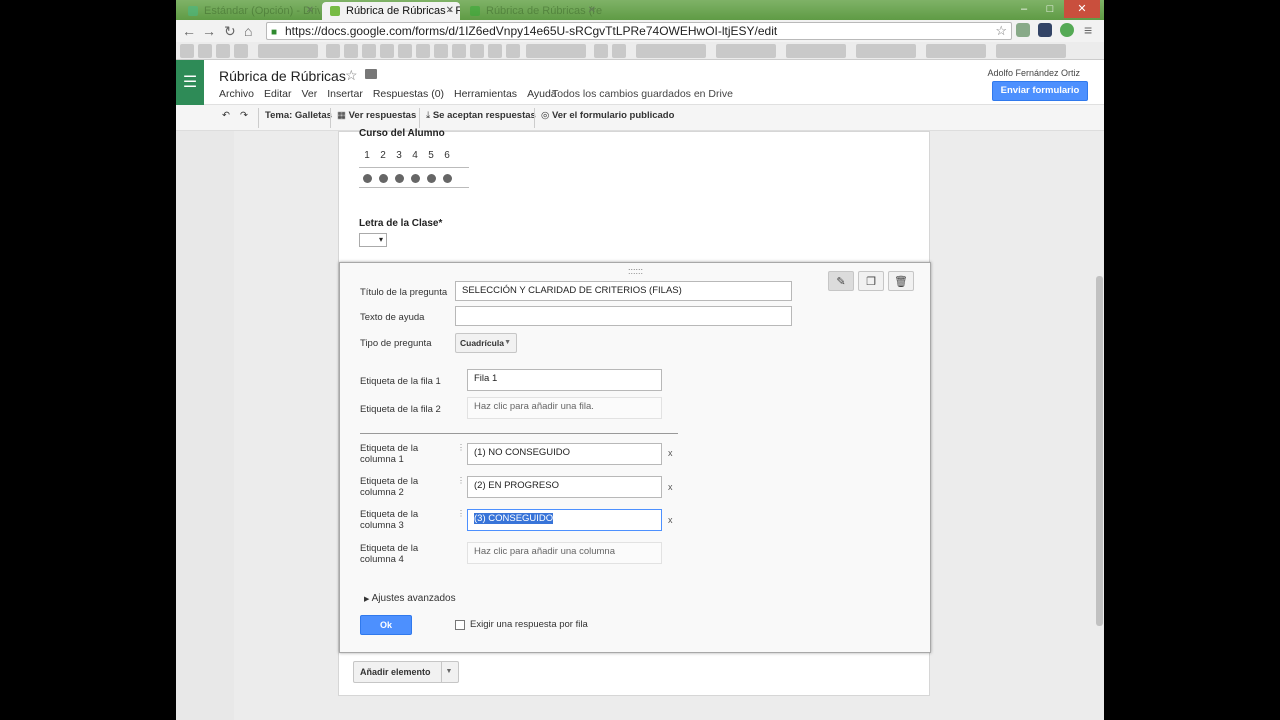 This screenshot has width=1280, height=720. What do you see at coordinates (564, 487) in the screenshot?
I see `column-2-input: (2) EN PROGRESO` at bounding box center [564, 487].